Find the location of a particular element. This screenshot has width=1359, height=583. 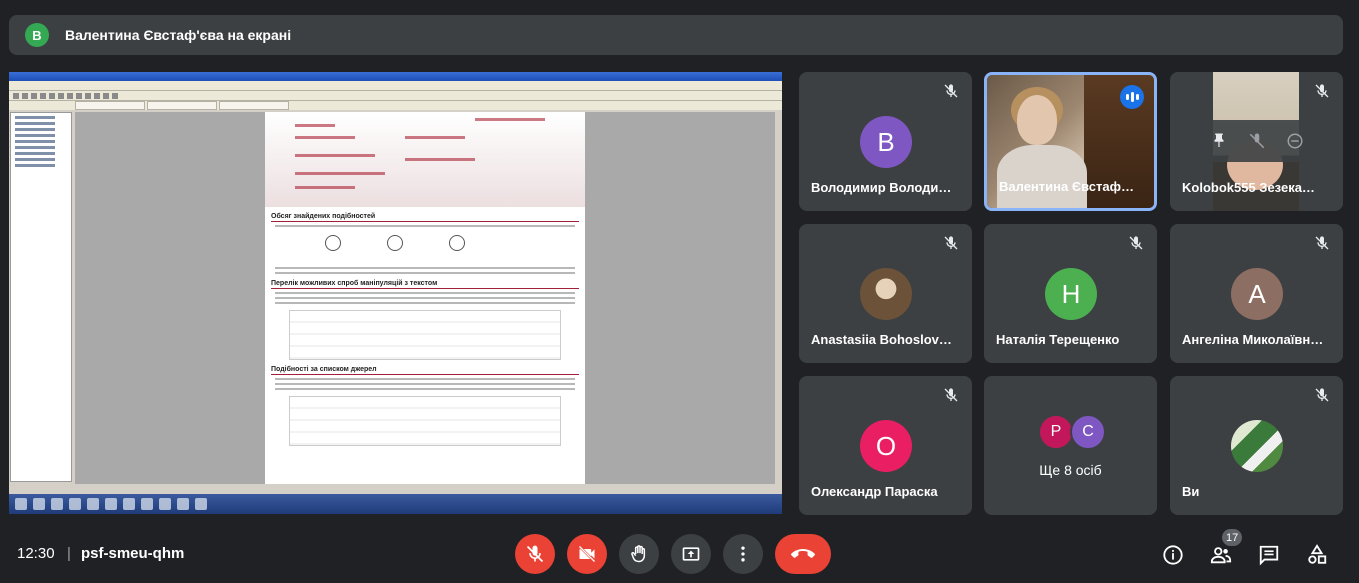

presenting-text: Валентина Євстаф'єва на екрані is located at coordinates (178, 35).